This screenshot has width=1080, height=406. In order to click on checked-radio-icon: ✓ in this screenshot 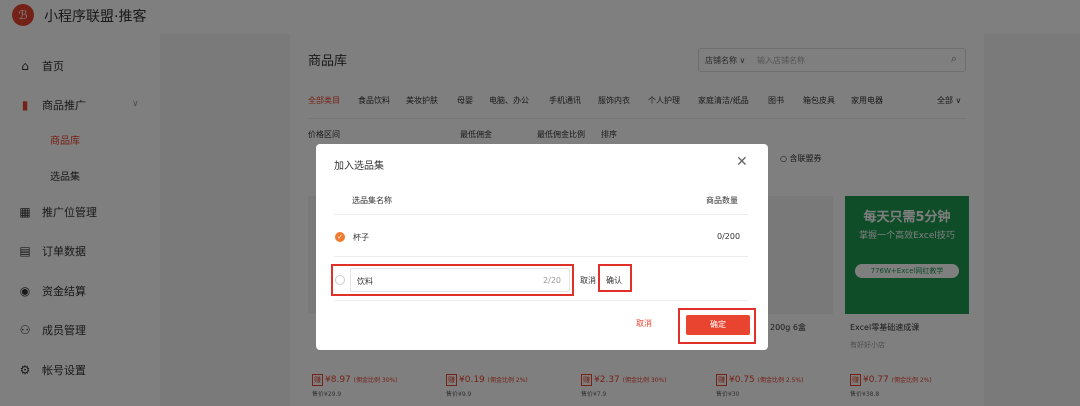, I will do `click(340, 237)`.